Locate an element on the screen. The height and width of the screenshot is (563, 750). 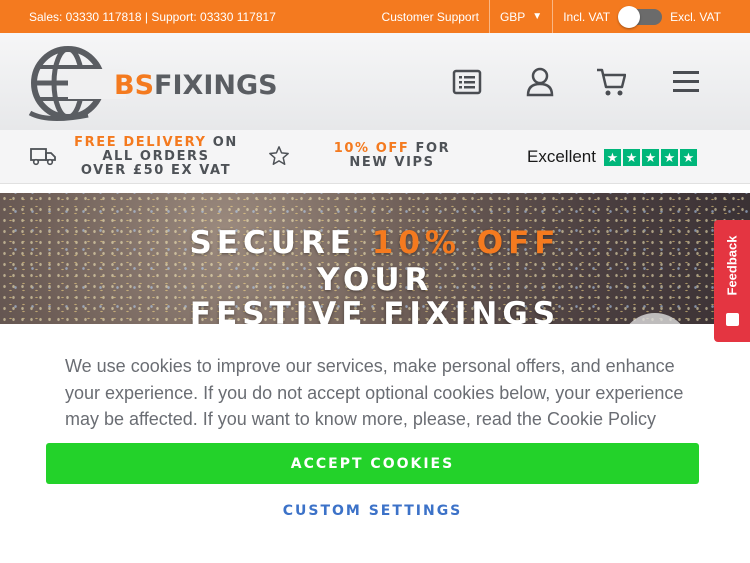
customer-support-link: Customer Support is located at coordinates (436, 16).